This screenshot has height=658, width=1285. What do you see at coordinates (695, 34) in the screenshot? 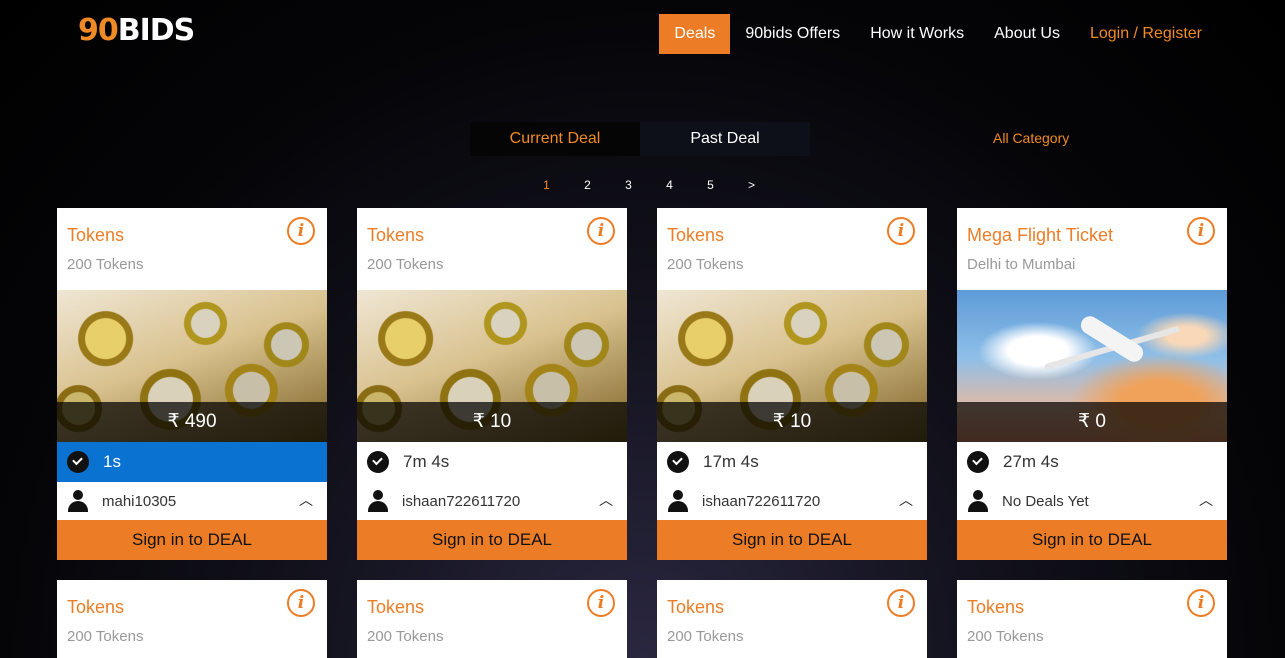
I see `nav-deals: Deals` at bounding box center [695, 34].